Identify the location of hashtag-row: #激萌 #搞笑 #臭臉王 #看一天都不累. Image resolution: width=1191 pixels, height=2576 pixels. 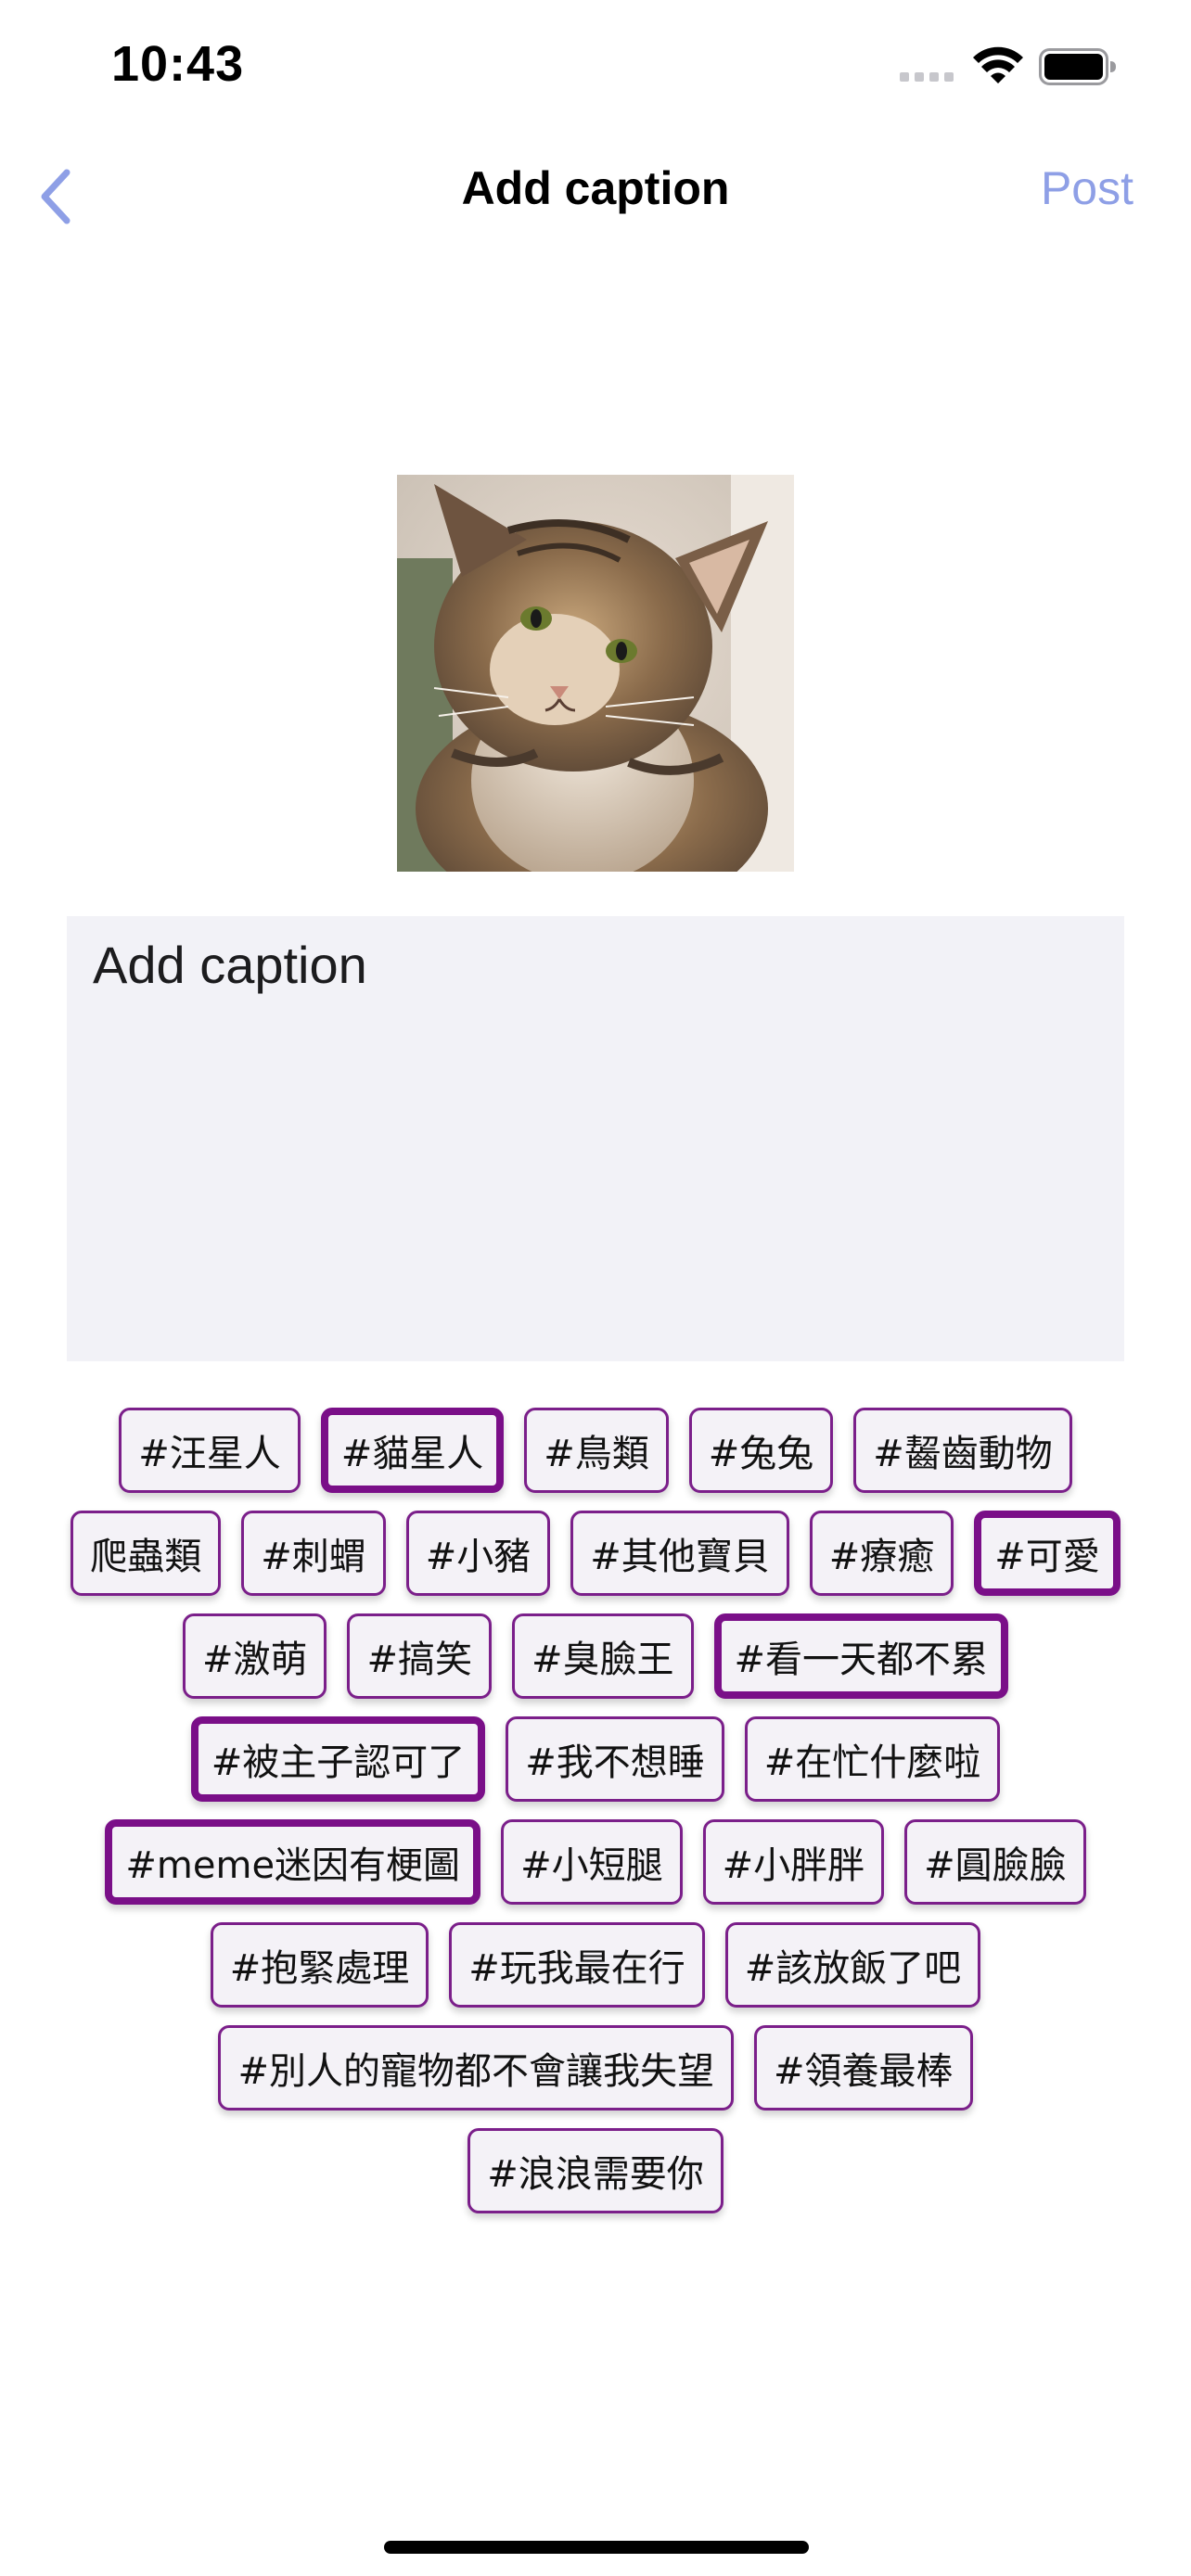
(595, 1656).